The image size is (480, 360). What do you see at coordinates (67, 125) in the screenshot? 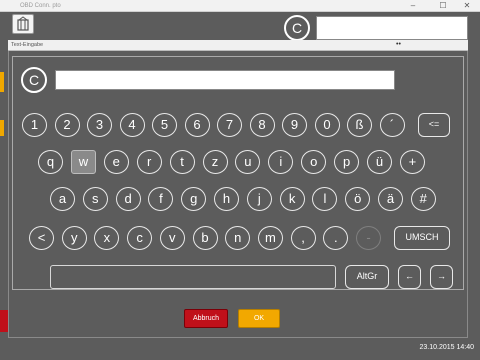
I see `key: 2` at bounding box center [67, 125].